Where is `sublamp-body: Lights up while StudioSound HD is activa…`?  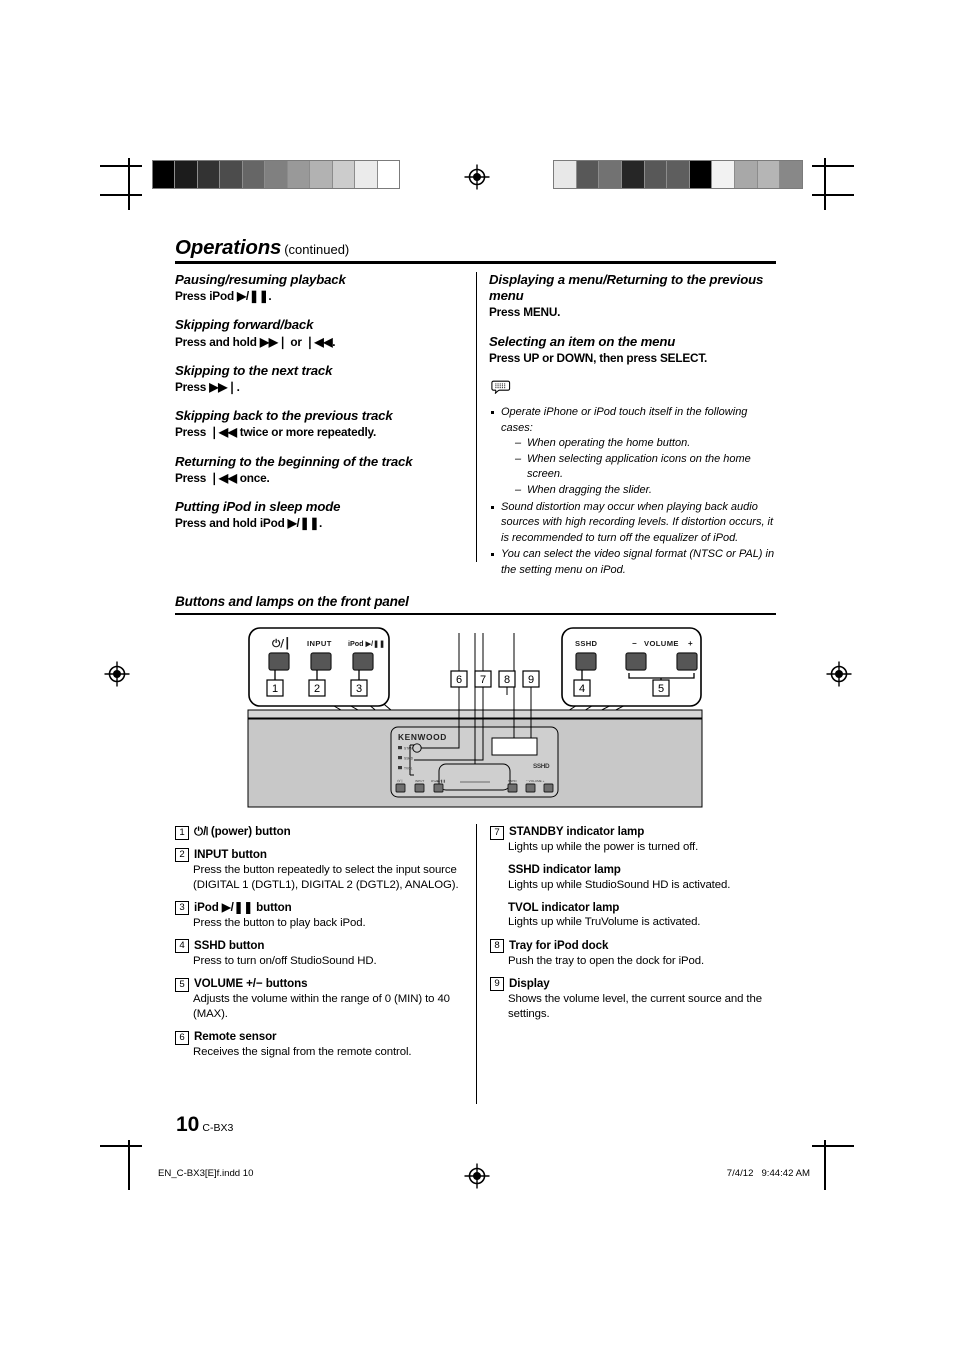
sublamp-body: Lights up while StudioSound HD is activa… is located at coordinates (619, 884).